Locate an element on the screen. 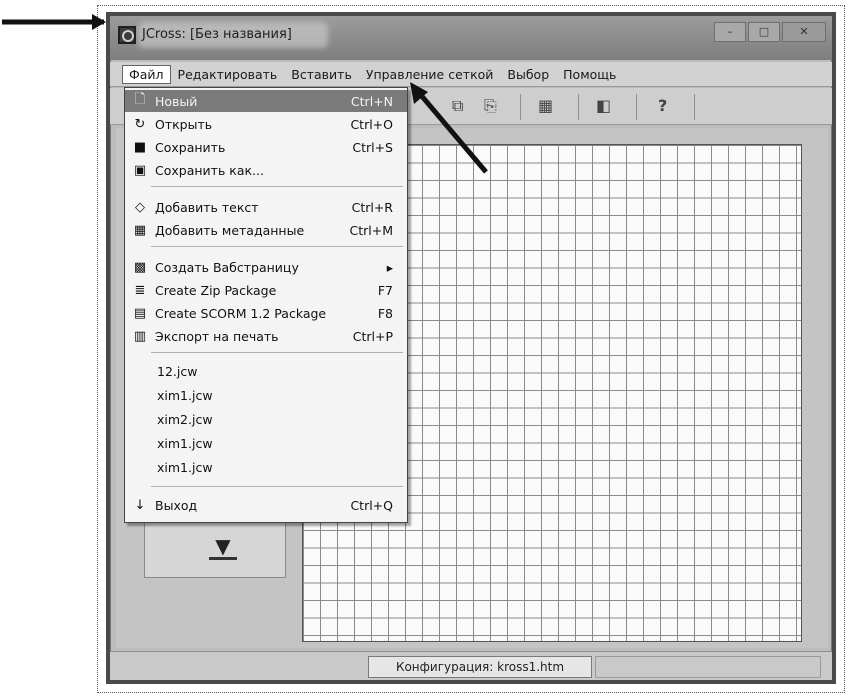  left-pointer-arrow is located at coordinates (54, 22).